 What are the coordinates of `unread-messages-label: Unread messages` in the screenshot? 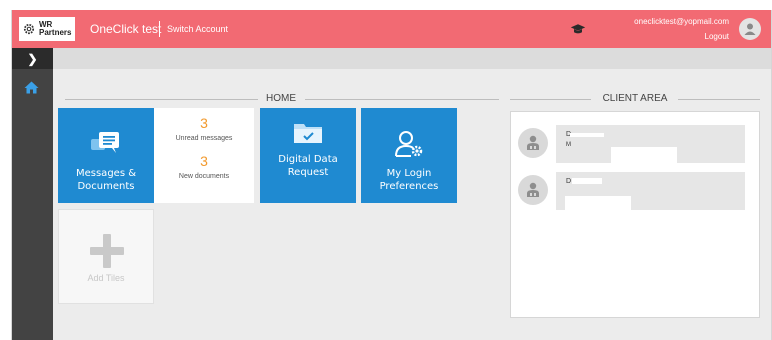 It's located at (204, 138).